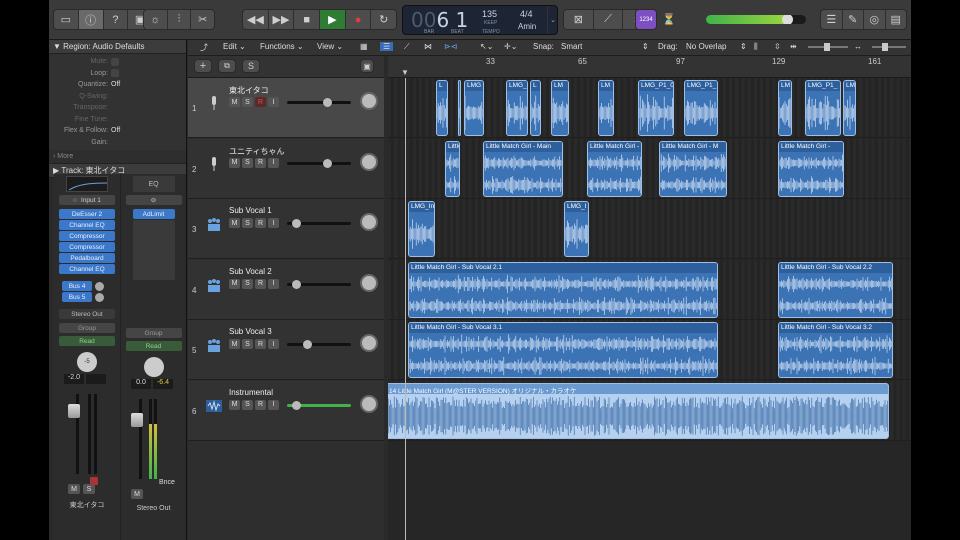 The width and height of the screenshot is (960, 540). Describe the element at coordinates (74, 411) in the screenshot. I see `volume-fader` at that location.